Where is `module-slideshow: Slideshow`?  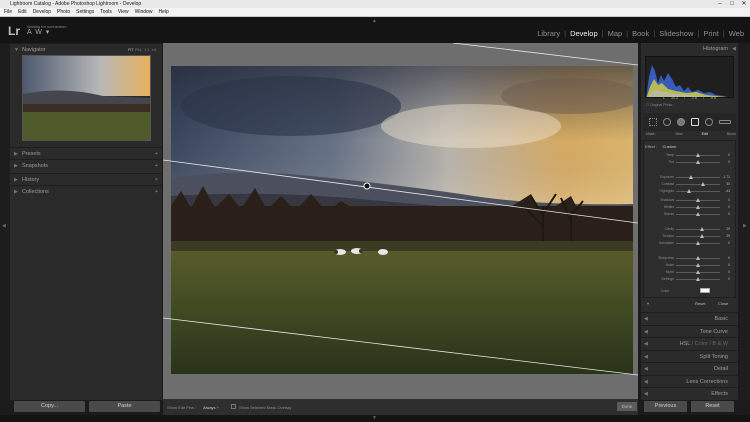
module-slideshow: Slideshow is located at coordinates (676, 33).